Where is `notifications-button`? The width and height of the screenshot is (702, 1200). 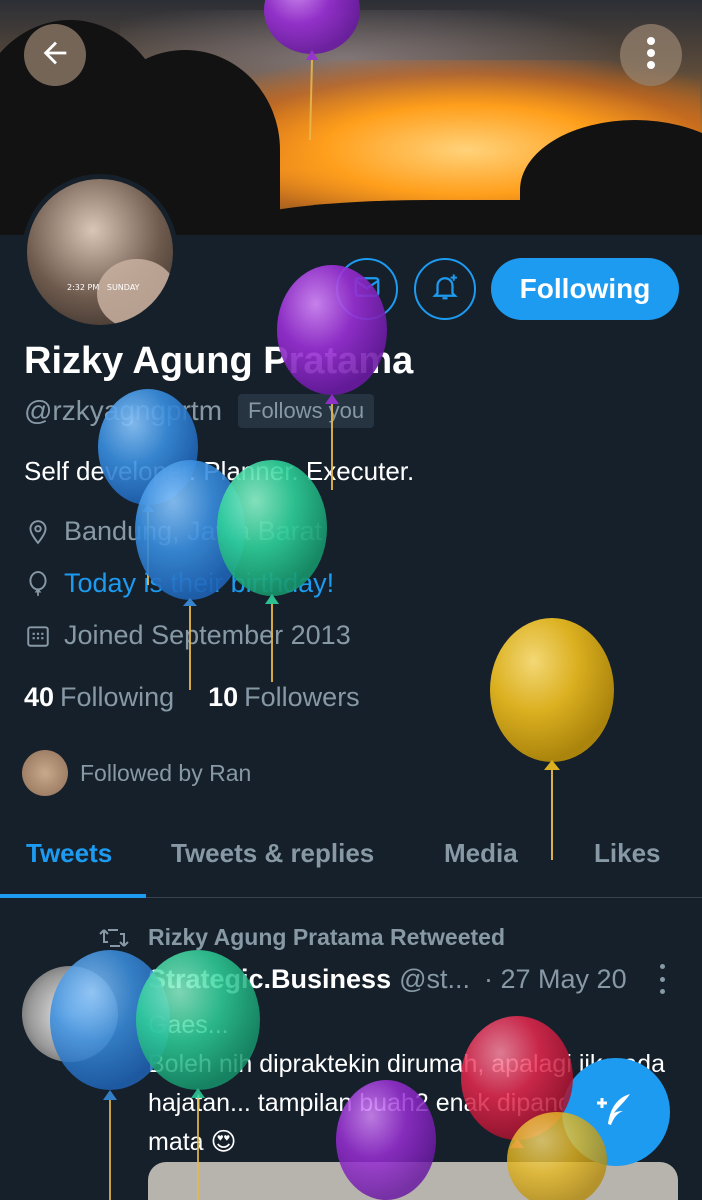 notifications-button is located at coordinates (445, 289).